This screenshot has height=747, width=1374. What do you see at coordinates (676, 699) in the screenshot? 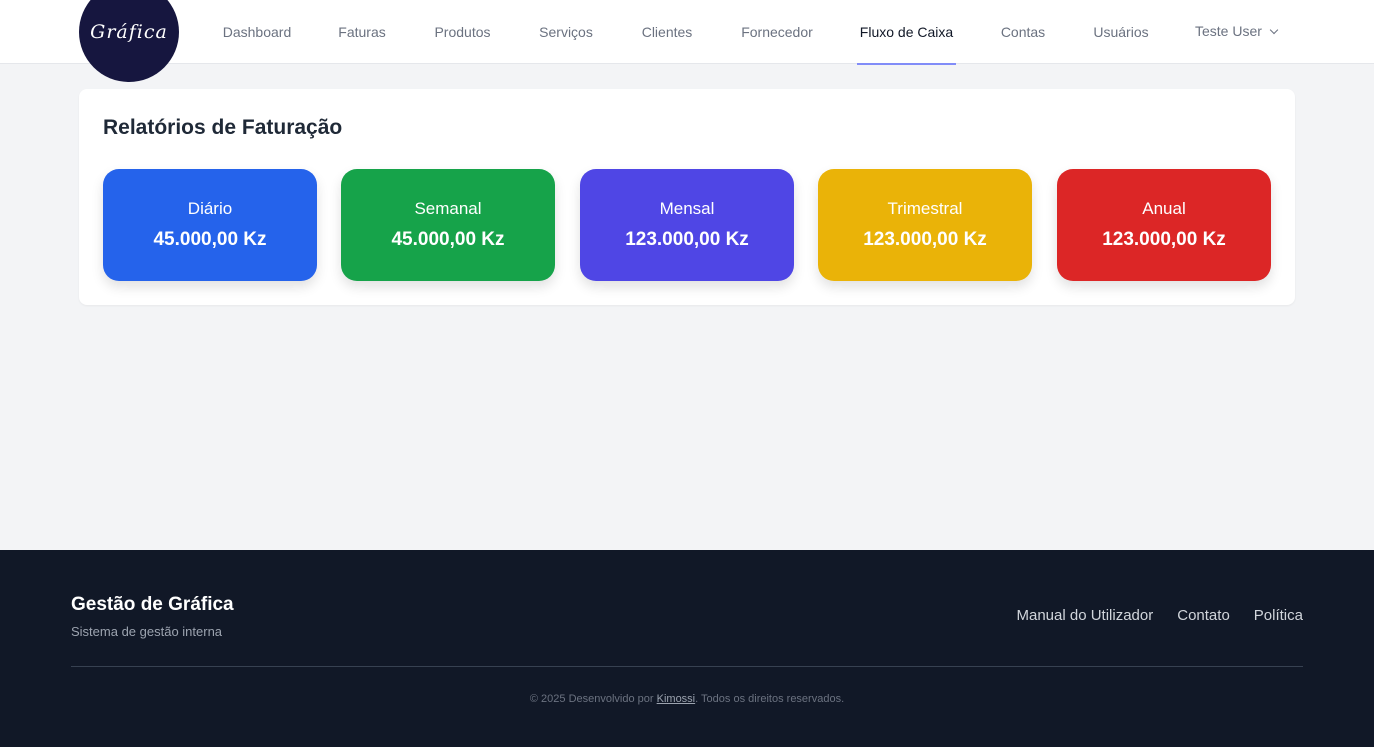
I see `author-link: Kimossi` at bounding box center [676, 699].